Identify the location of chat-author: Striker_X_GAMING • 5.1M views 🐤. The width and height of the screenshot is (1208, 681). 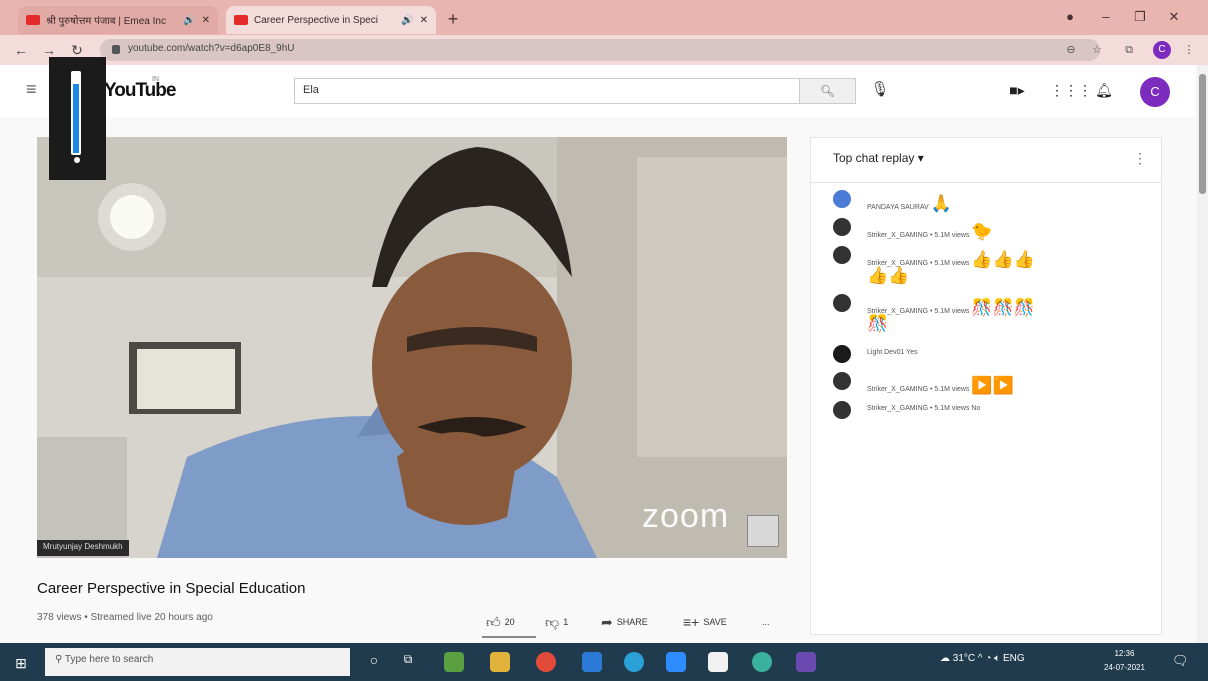
(930, 231).